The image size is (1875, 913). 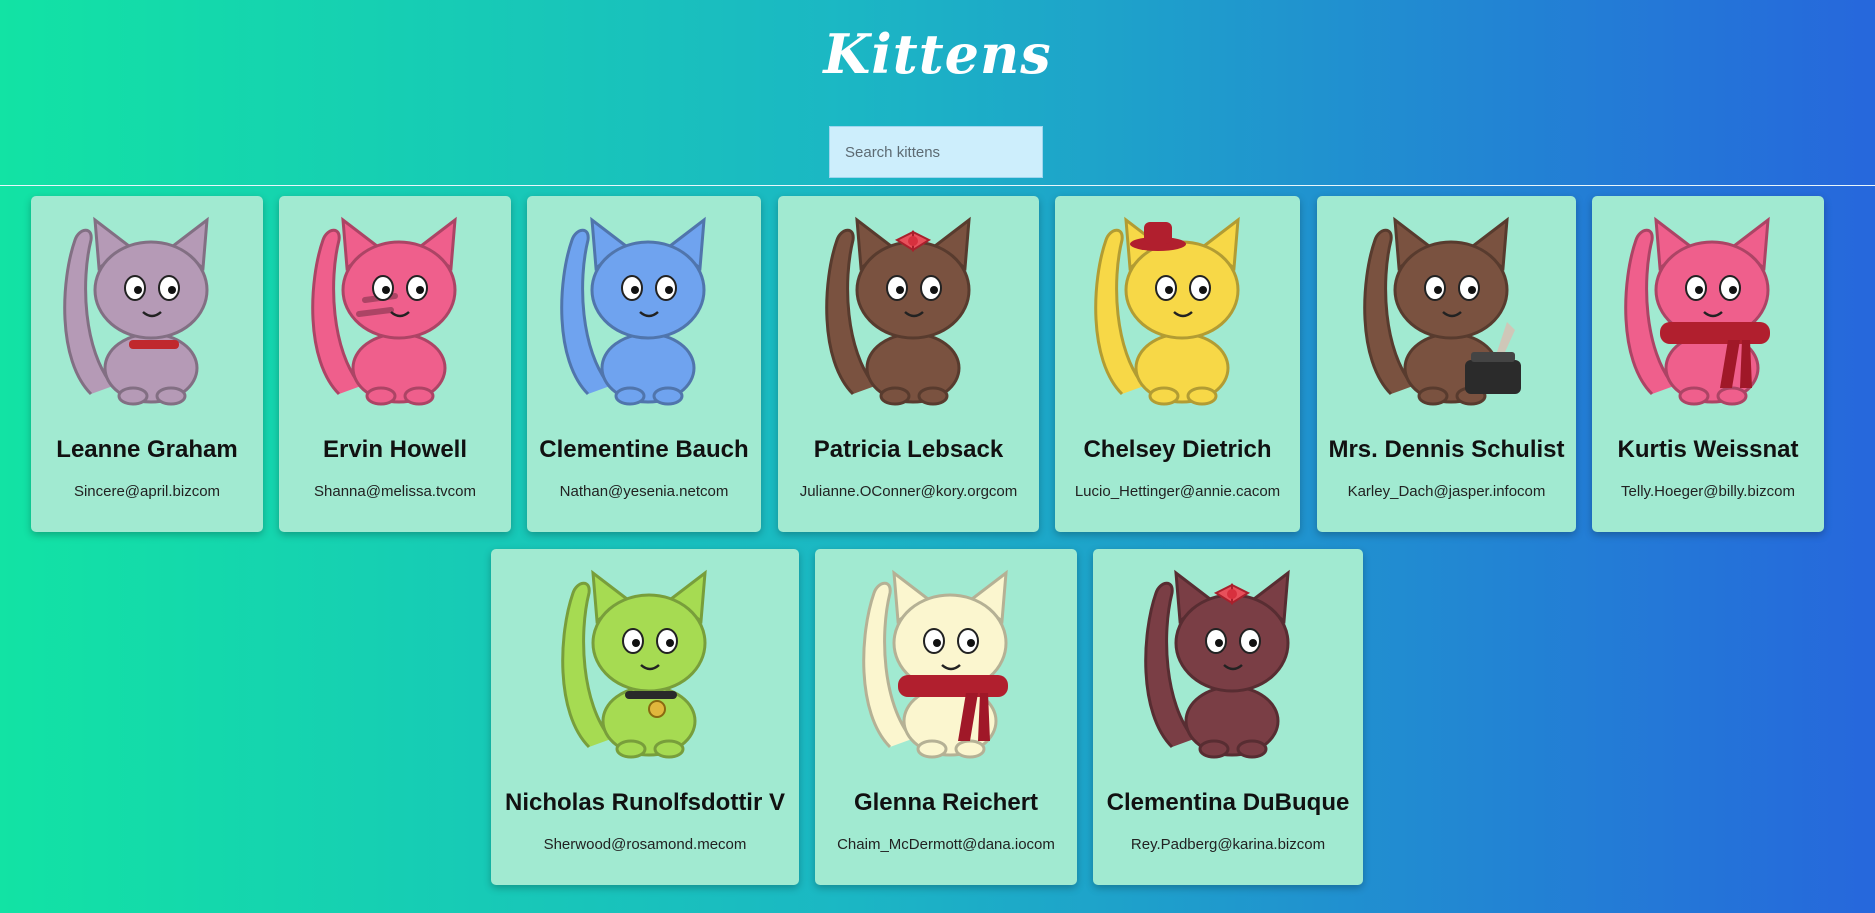 I want to click on kitten-email: Julianne.OConner@kory.orgcom, so click(x=908, y=491).